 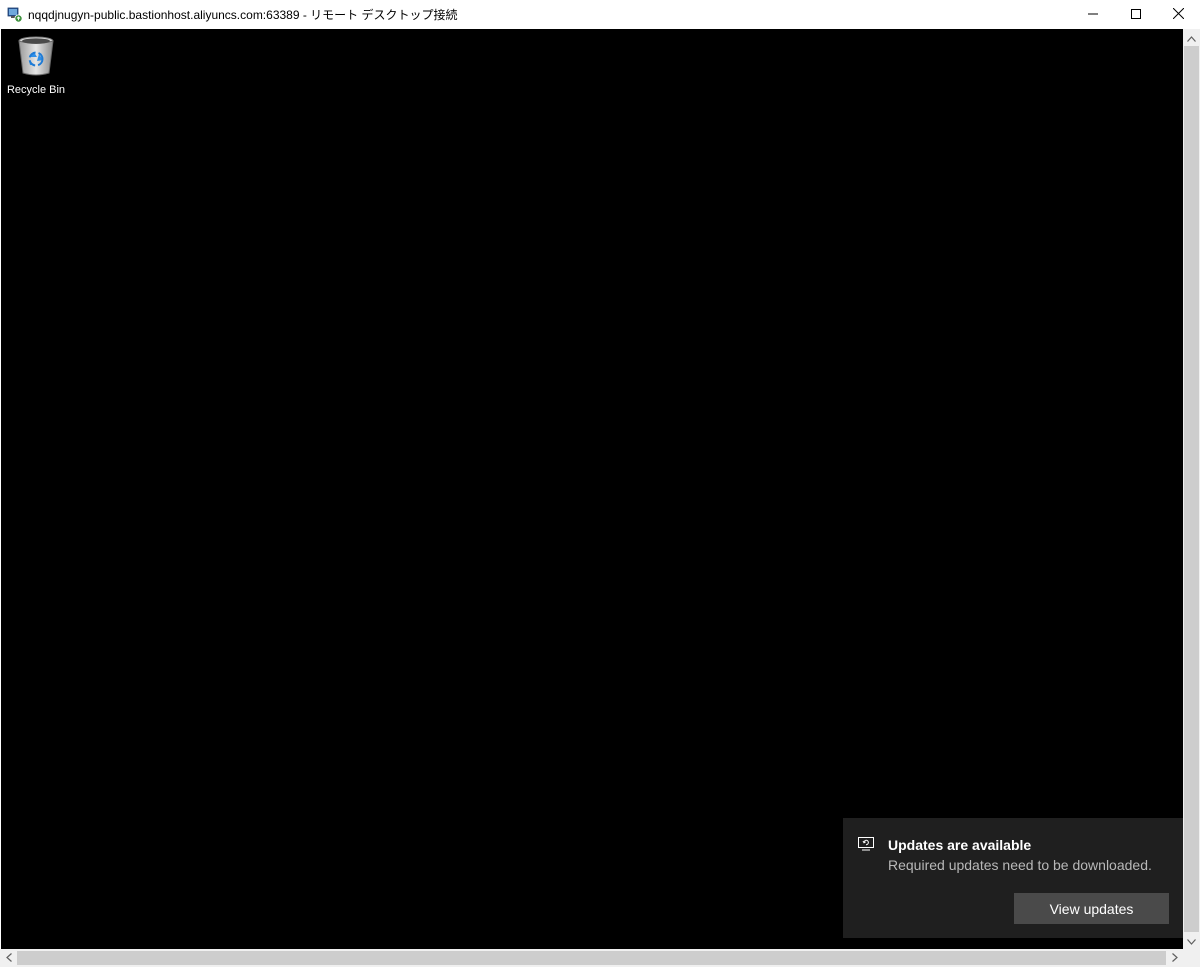 I want to click on vertical-scrollbar, so click(x=1191, y=489).